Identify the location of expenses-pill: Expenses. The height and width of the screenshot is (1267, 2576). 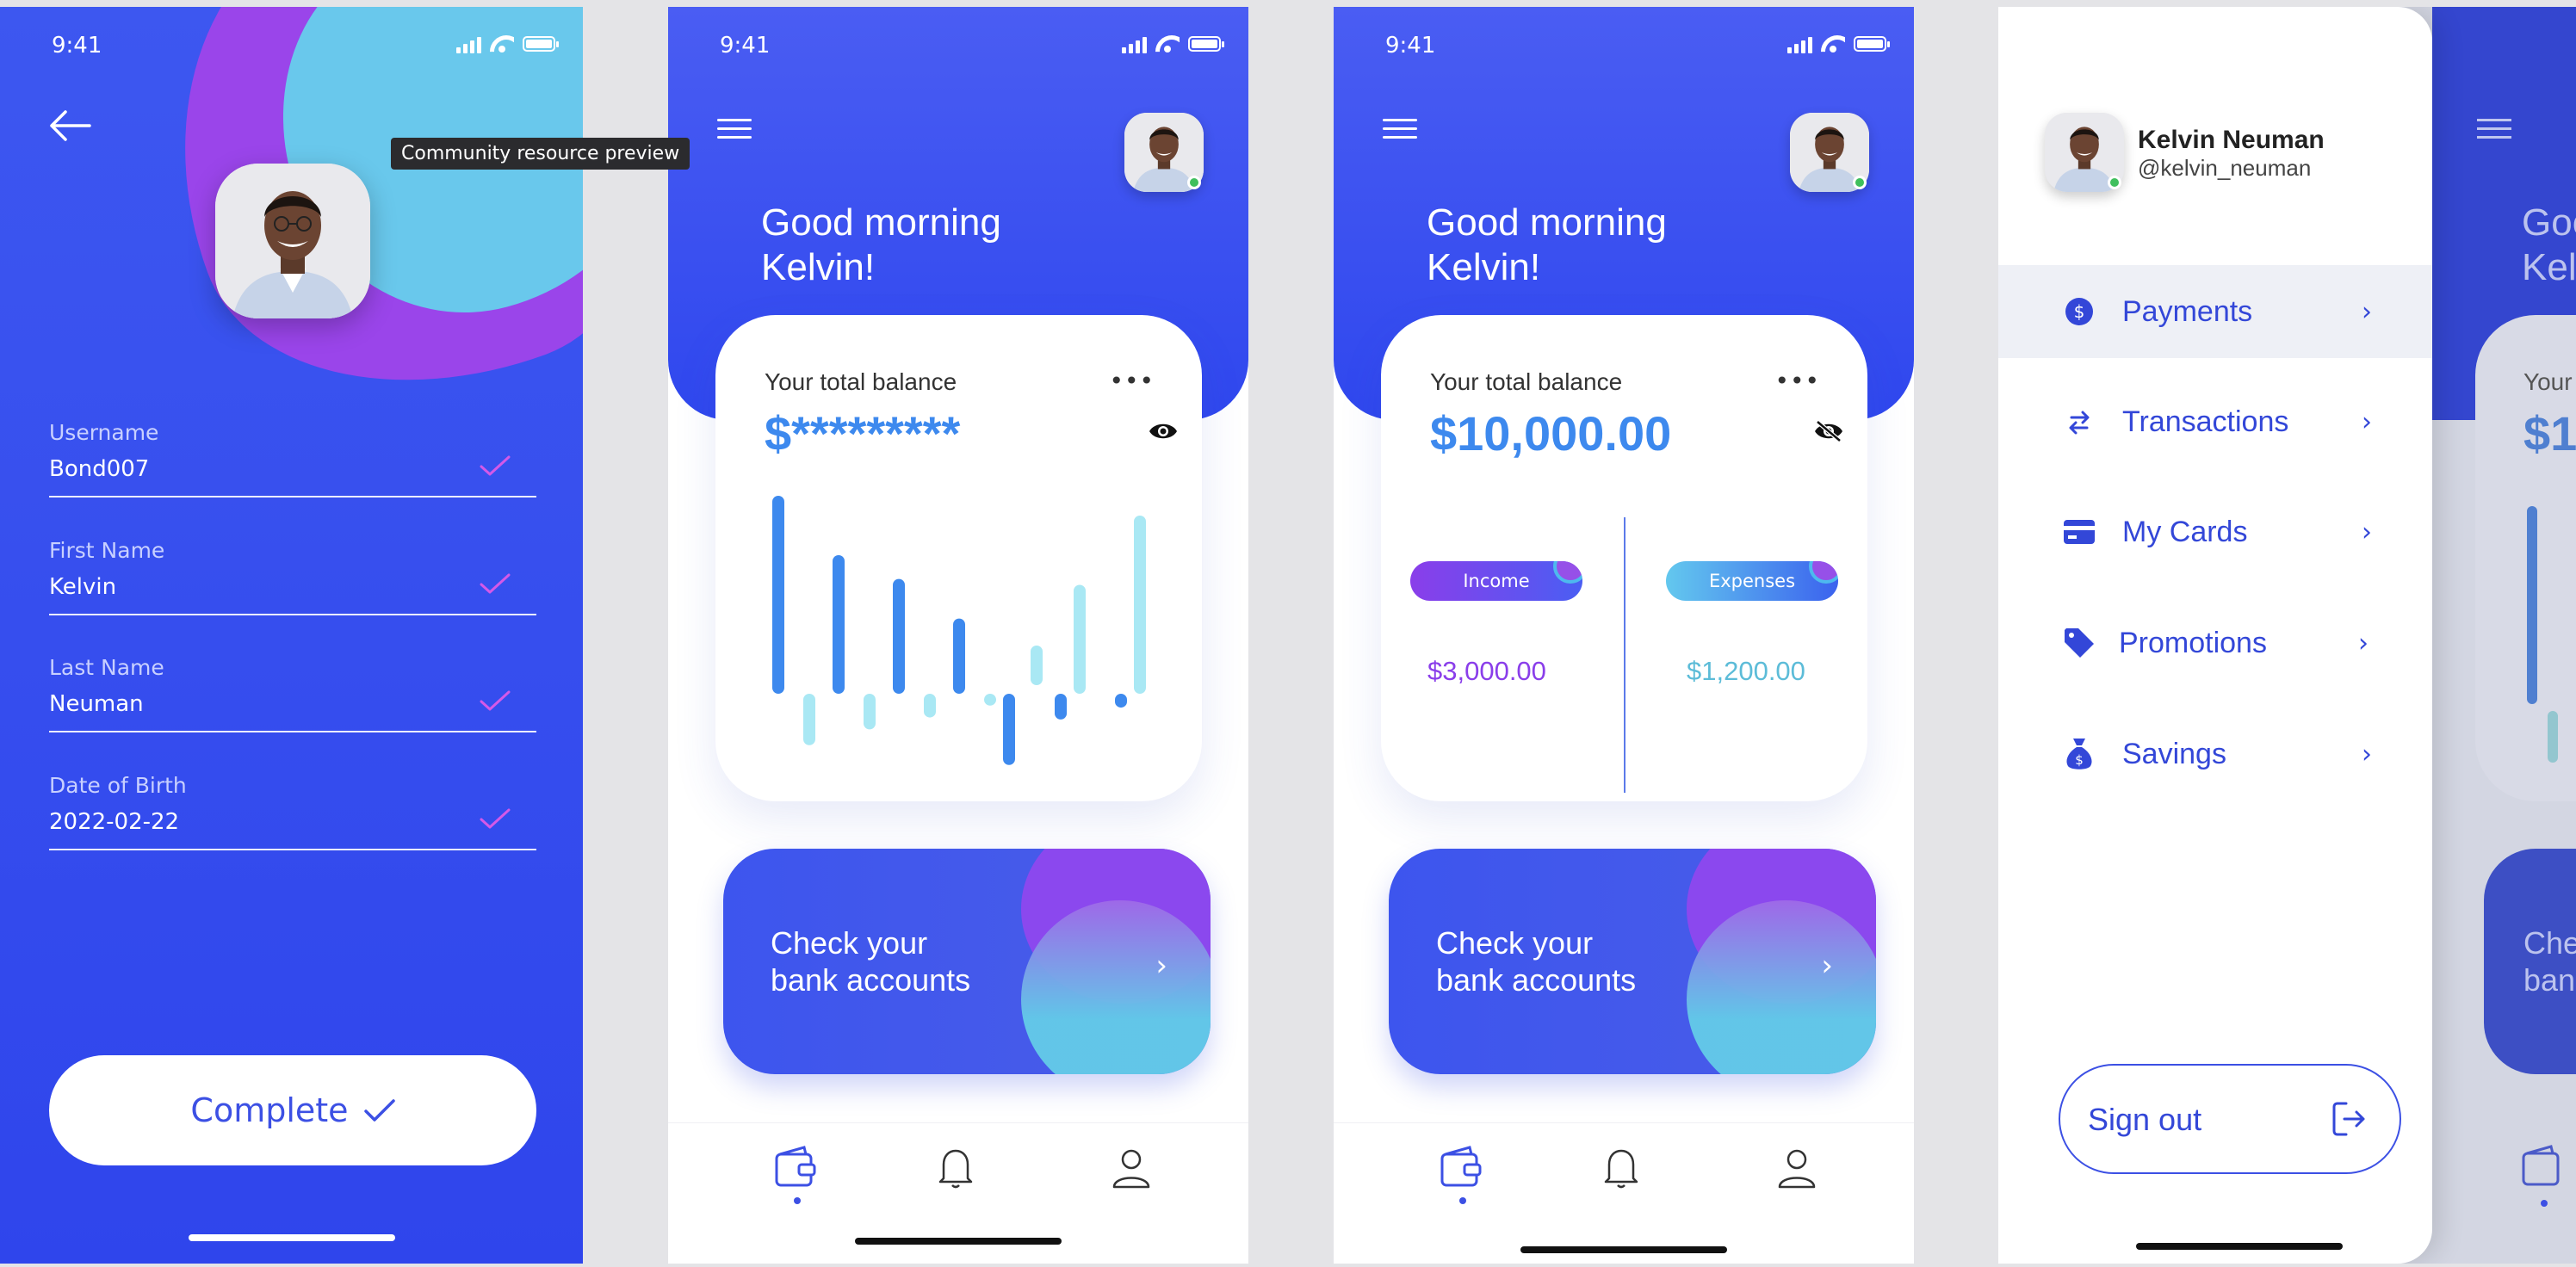
(1752, 581).